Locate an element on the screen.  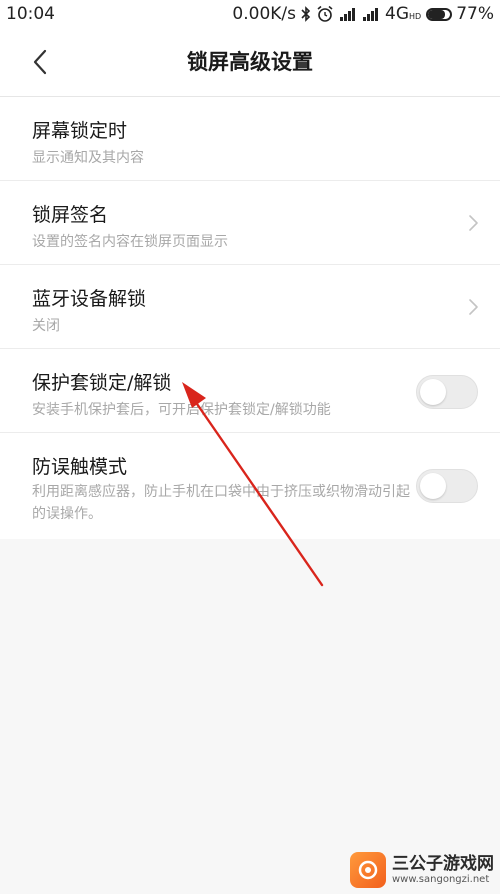
watermark-url: www.sangongzi.net is located at coordinates (441, 879).